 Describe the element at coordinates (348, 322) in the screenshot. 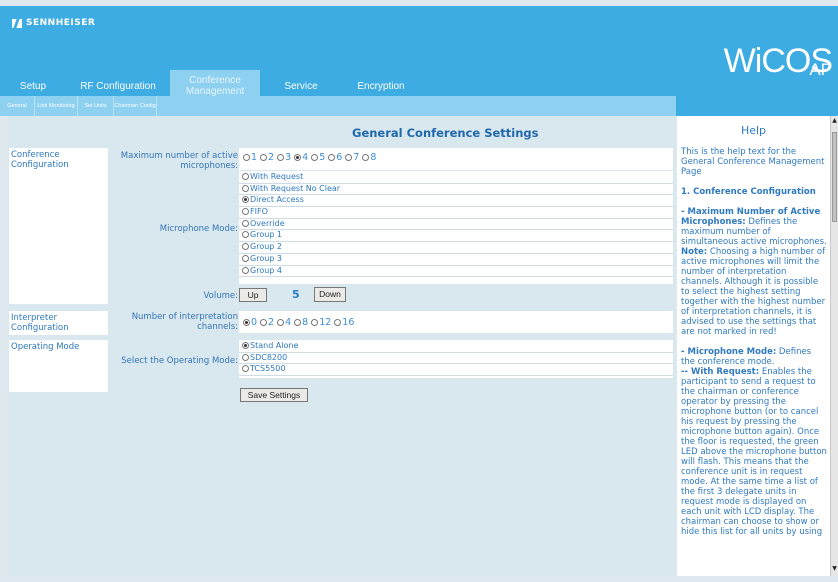

I see `interp-channels-option-label: 16` at that location.